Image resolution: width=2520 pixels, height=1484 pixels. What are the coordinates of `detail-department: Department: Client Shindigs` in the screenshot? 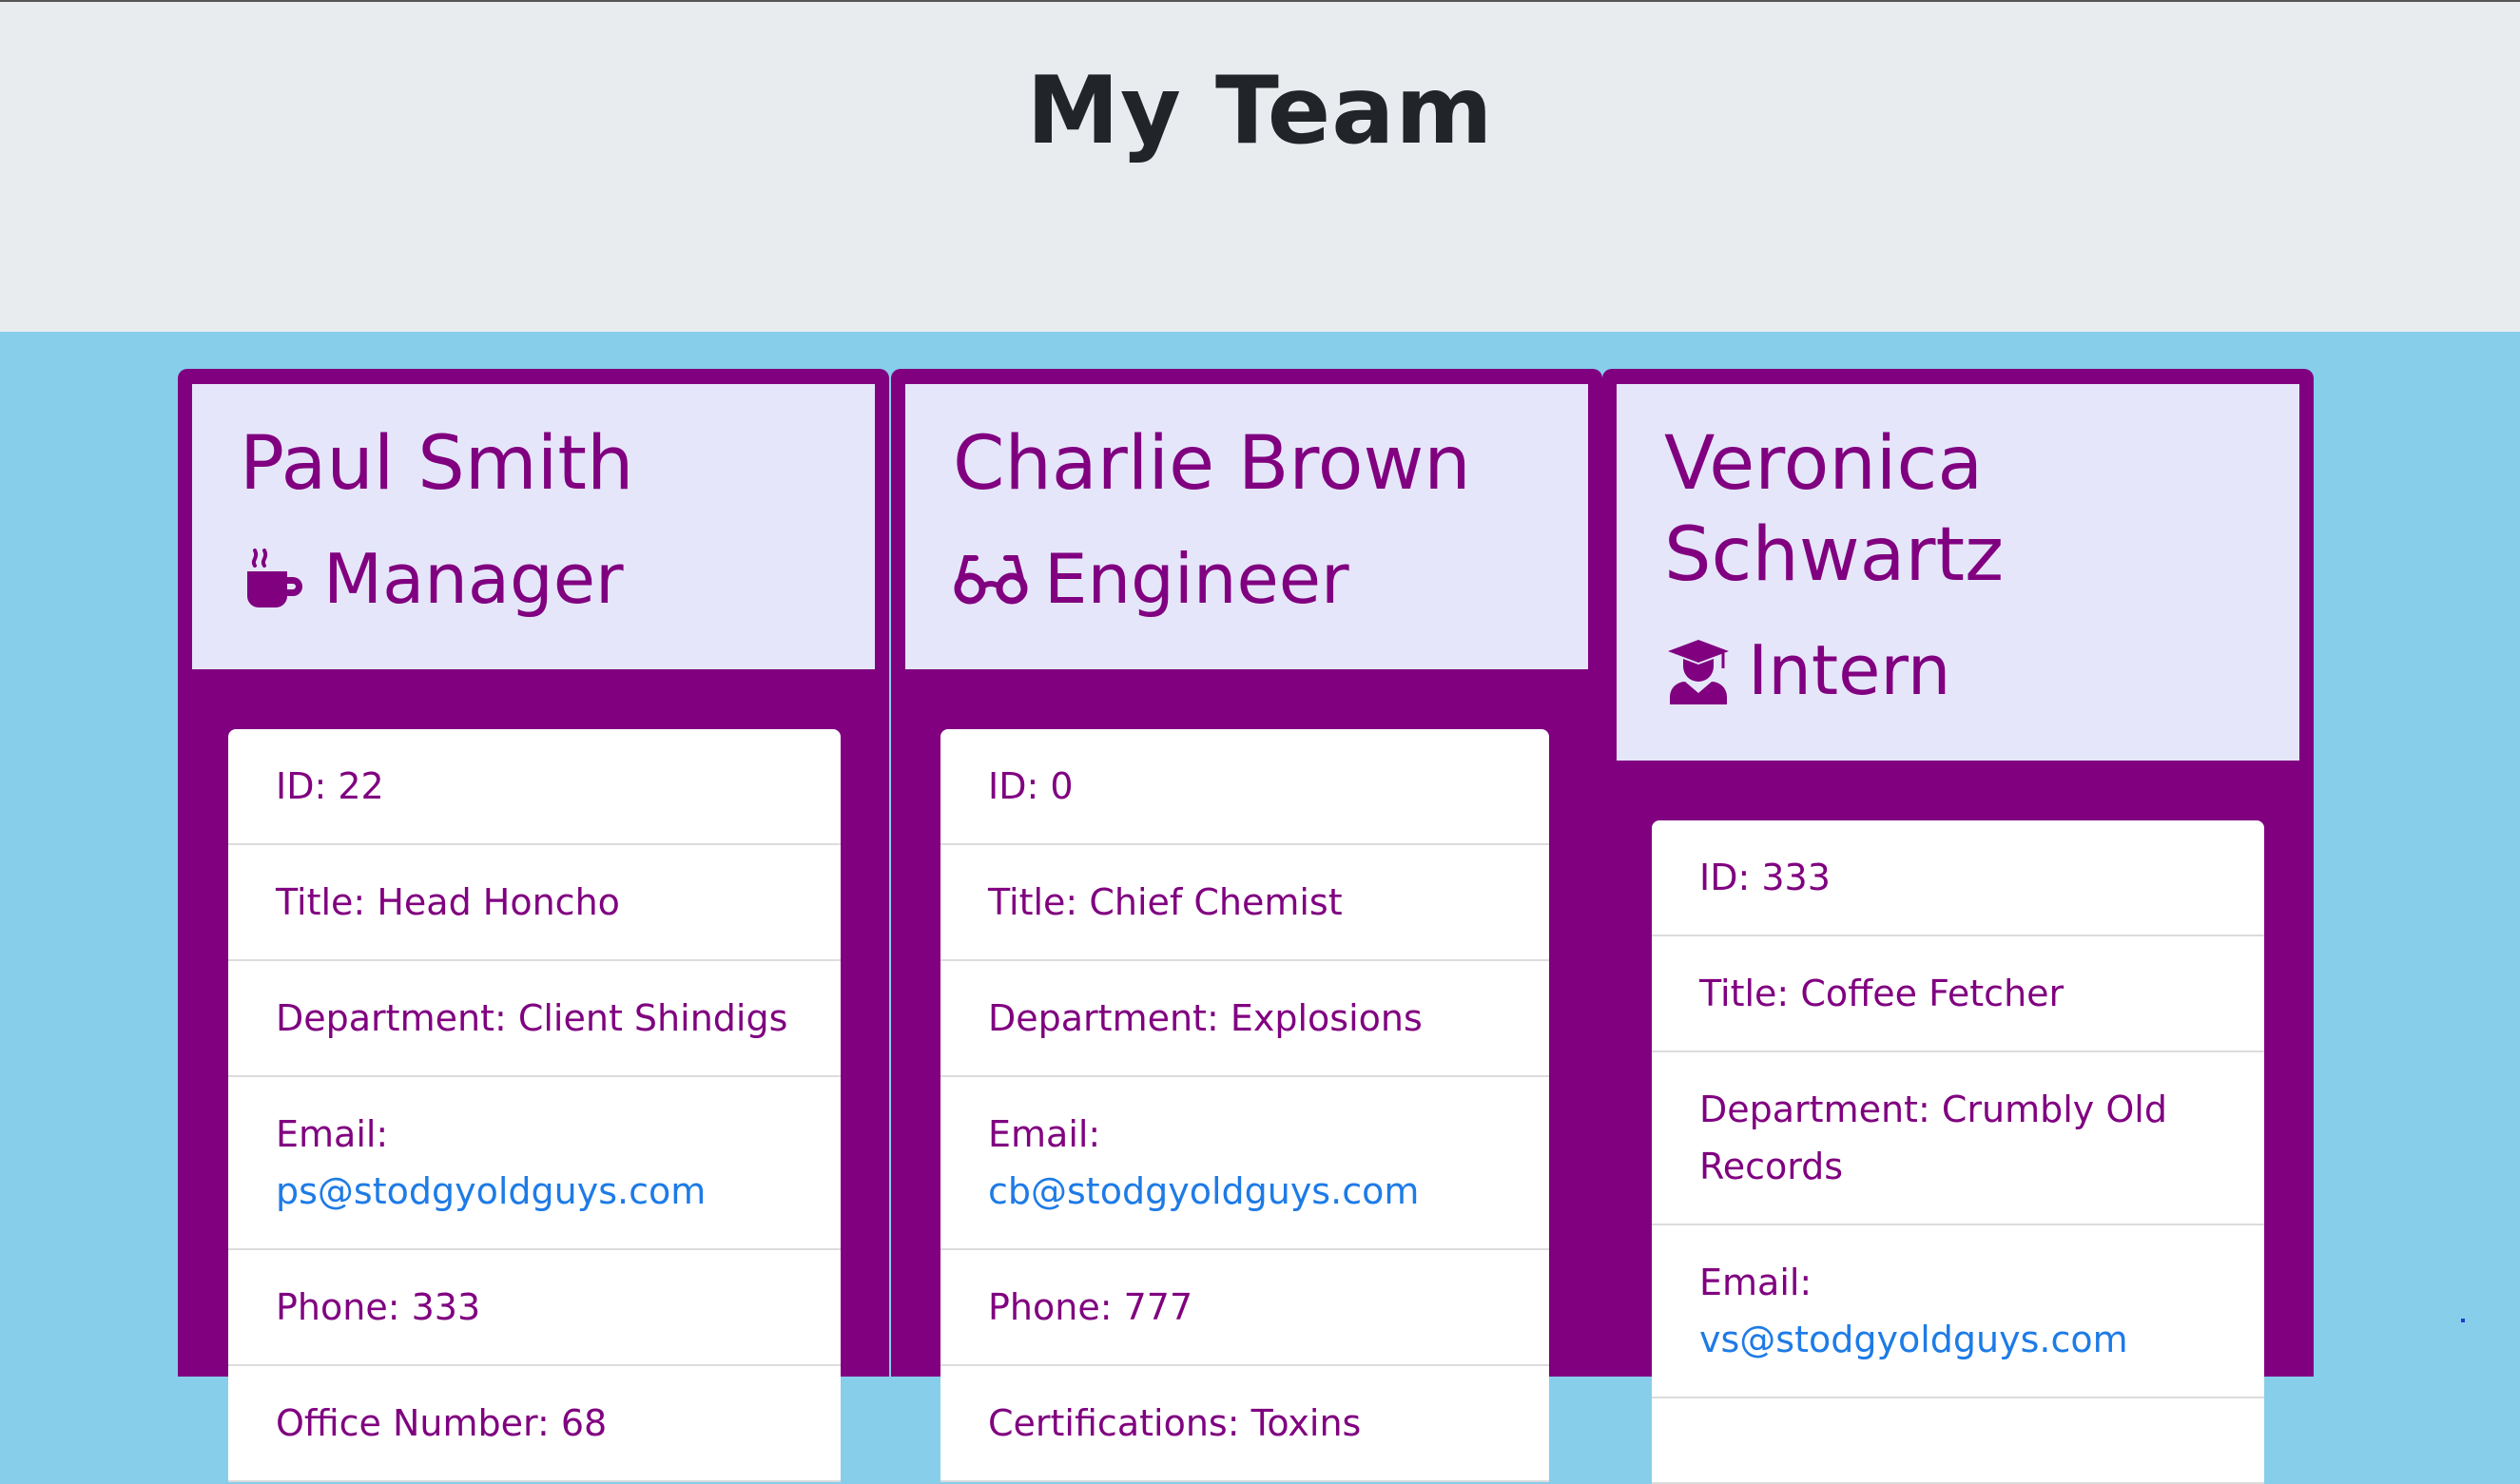 It's located at (535, 1019).